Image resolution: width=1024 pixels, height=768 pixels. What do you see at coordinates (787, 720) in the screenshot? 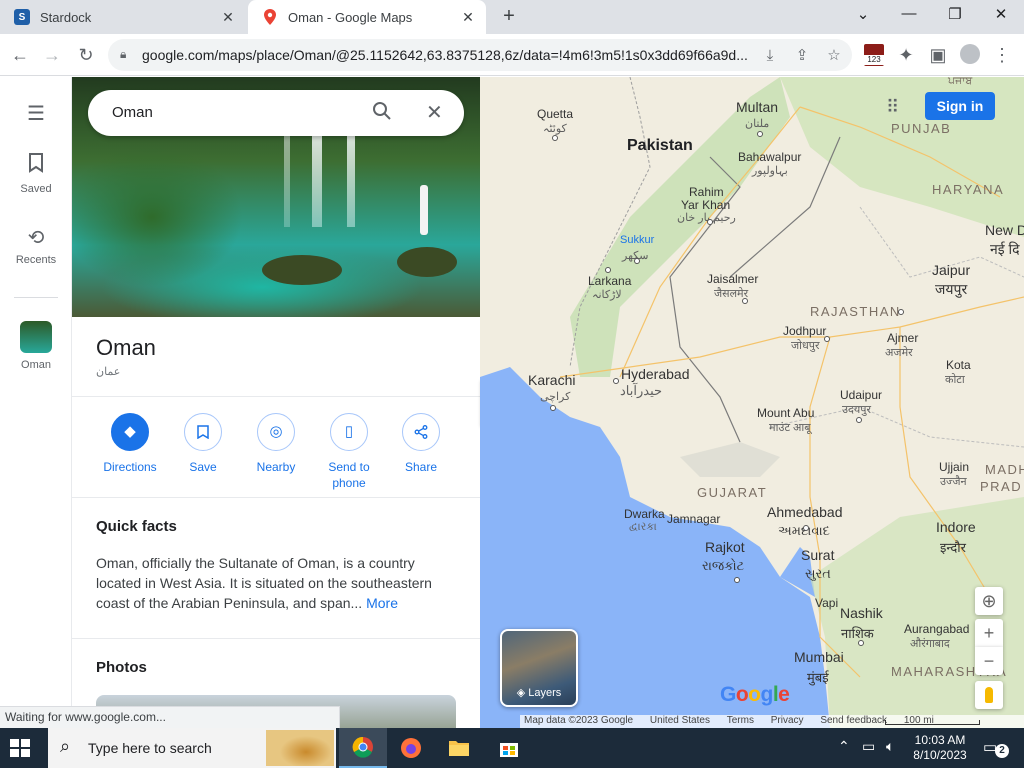
I see `privacy-link: Privacy` at bounding box center [787, 720].